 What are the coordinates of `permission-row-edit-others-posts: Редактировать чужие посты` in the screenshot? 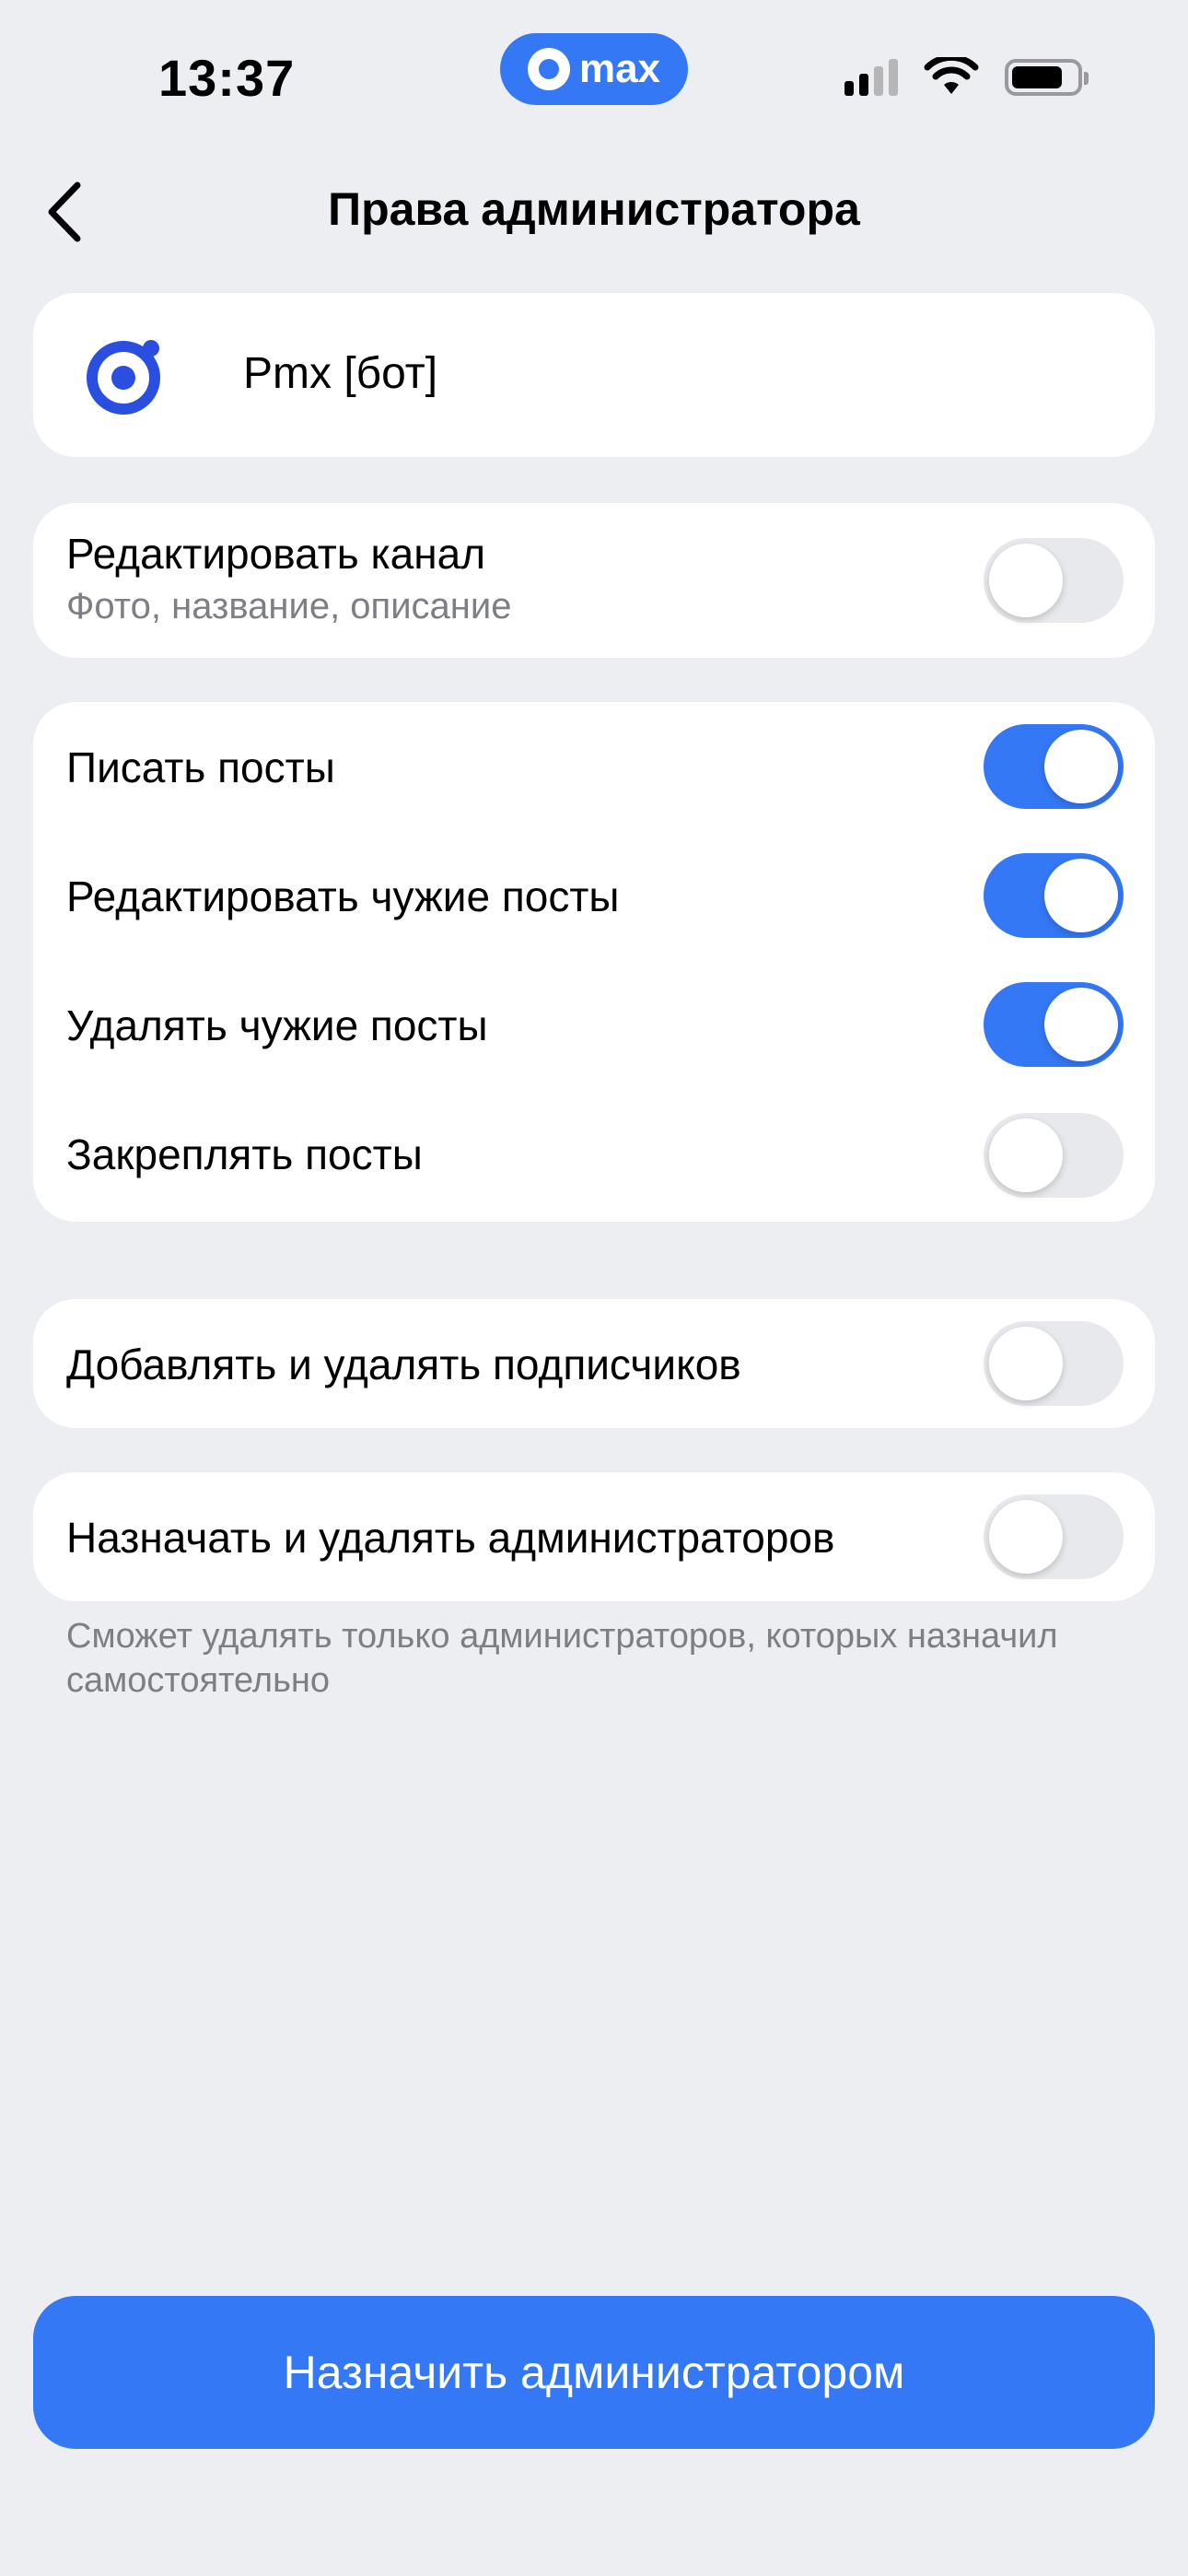 It's located at (594, 895).